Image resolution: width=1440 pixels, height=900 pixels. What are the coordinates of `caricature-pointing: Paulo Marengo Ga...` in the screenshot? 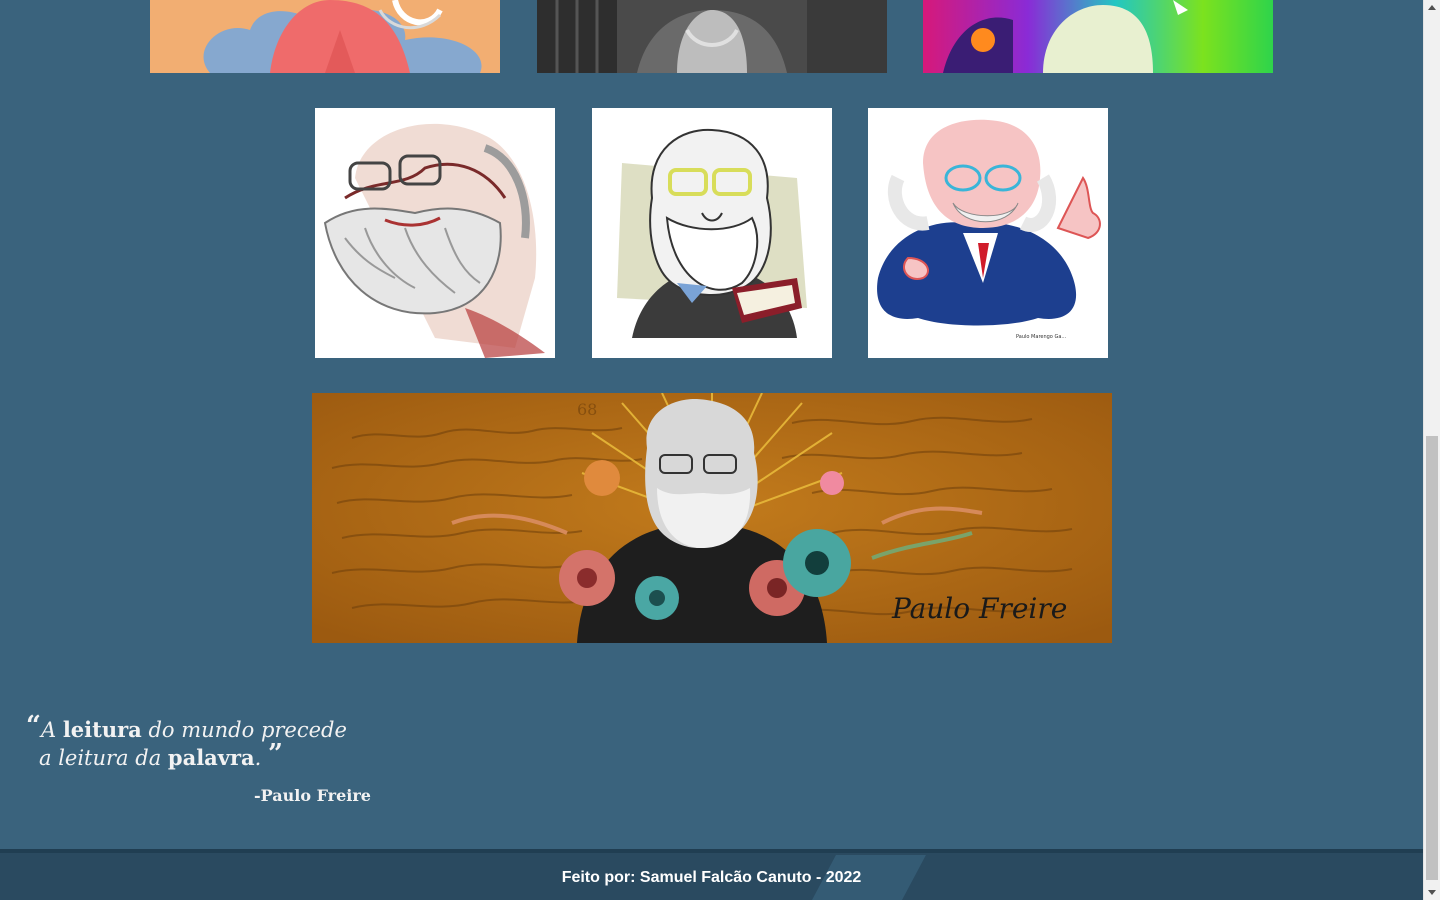 It's located at (988, 233).